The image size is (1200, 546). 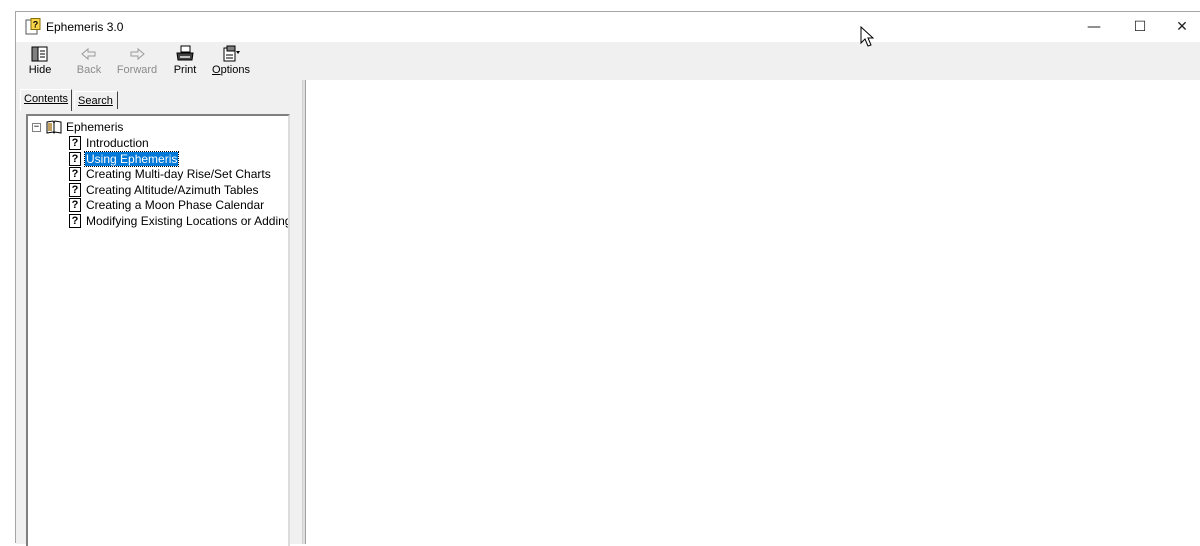 I want to click on back-button: Back, so click(x=89, y=62).